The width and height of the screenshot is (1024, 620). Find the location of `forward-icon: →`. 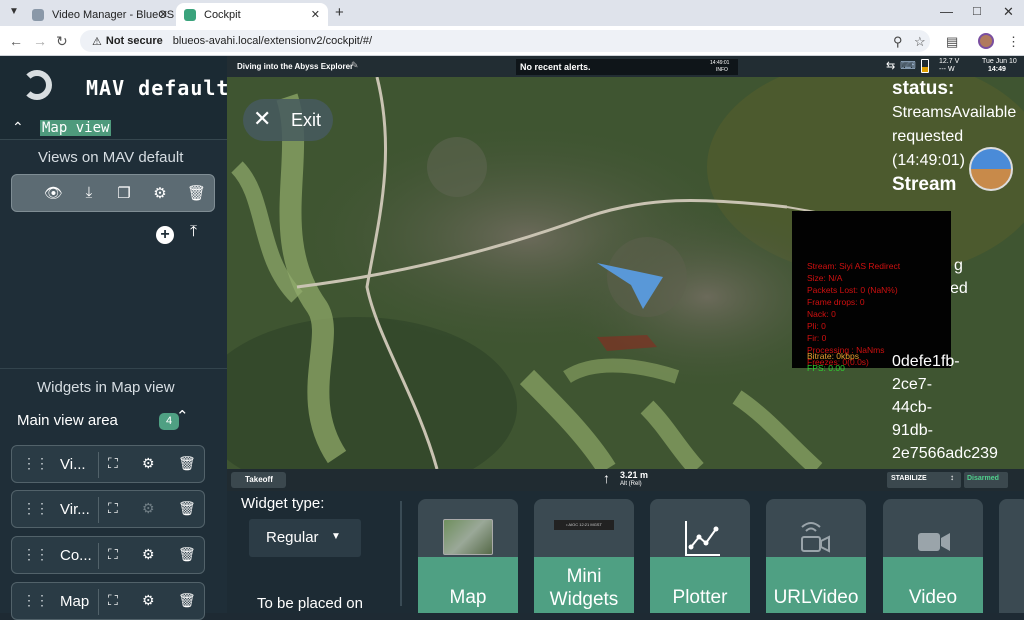

forward-icon: → is located at coordinates (40, 41).